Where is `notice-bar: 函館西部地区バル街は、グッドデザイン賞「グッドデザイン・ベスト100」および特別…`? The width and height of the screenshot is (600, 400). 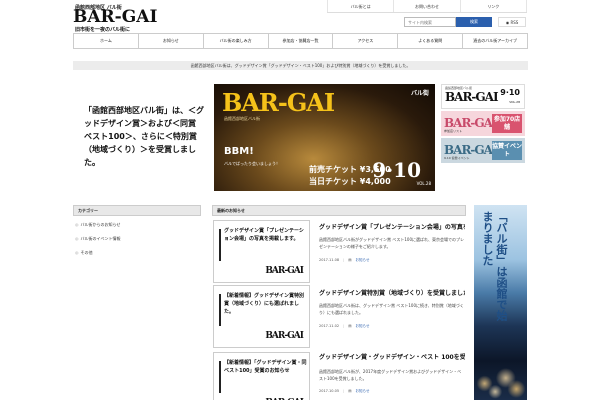 notice-bar: 函館西部地区バル街は、グッドデザイン賞「グッドデザイン・ベスト100」および特別… is located at coordinates (300, 65).